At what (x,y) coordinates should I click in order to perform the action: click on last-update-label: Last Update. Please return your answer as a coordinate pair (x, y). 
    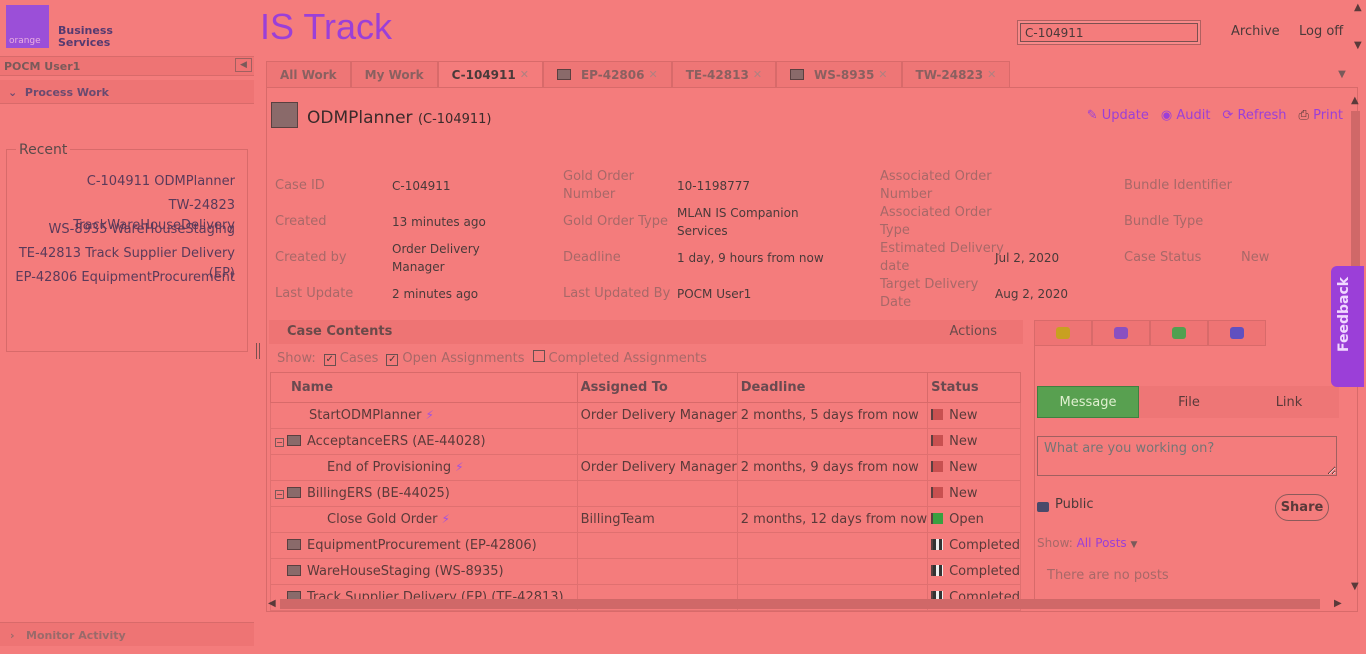
    Looking at the image, I should click on (314, 293).